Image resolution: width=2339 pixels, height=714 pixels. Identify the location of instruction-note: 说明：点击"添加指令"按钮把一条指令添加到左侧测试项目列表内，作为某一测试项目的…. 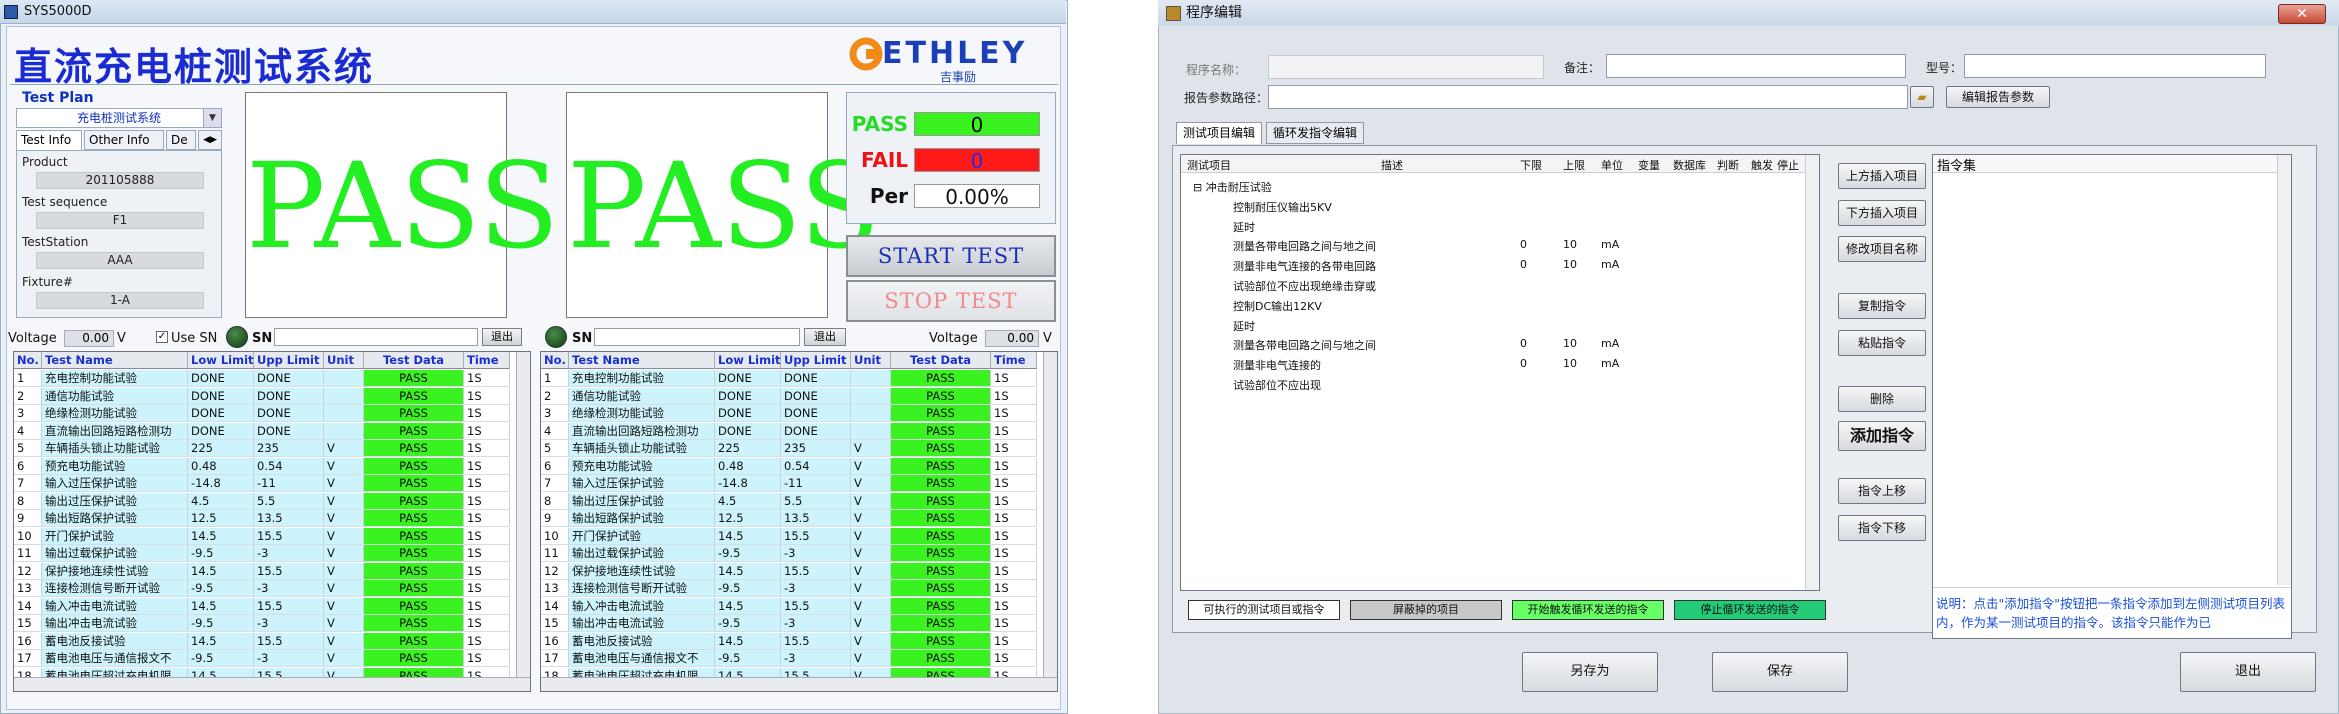
(2112, 613).